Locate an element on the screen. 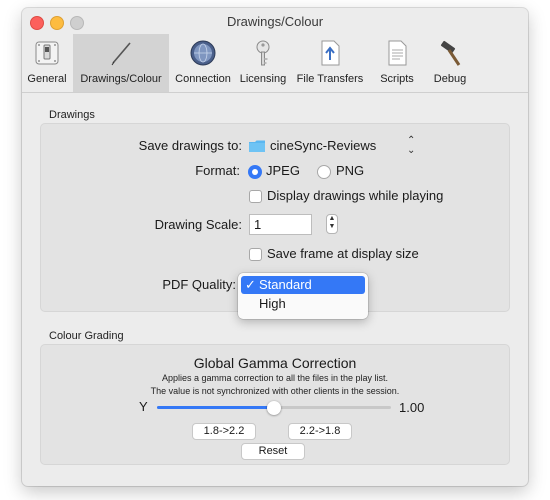  tab-label: Debug is located at coordinates (450, 79).